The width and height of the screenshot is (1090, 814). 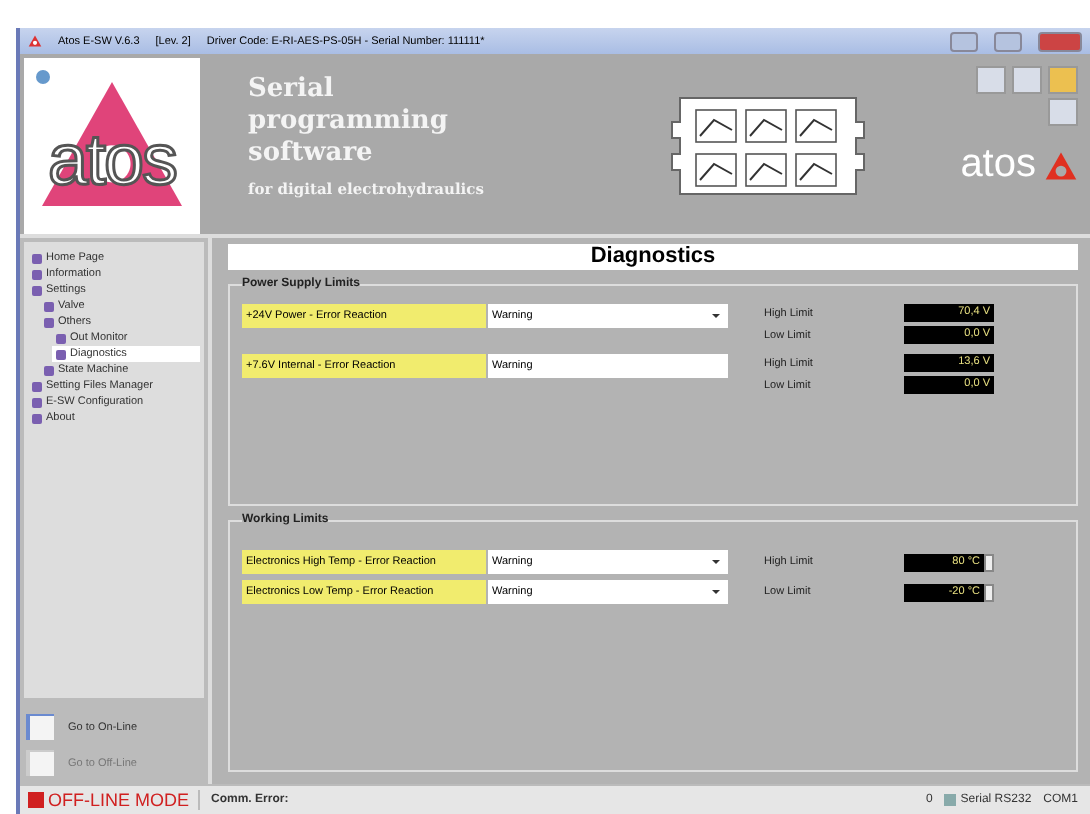 What do you see at coordinates (35, 41) in the screenshot?
I see `triangle-icon` at bounding box center [35, 41].